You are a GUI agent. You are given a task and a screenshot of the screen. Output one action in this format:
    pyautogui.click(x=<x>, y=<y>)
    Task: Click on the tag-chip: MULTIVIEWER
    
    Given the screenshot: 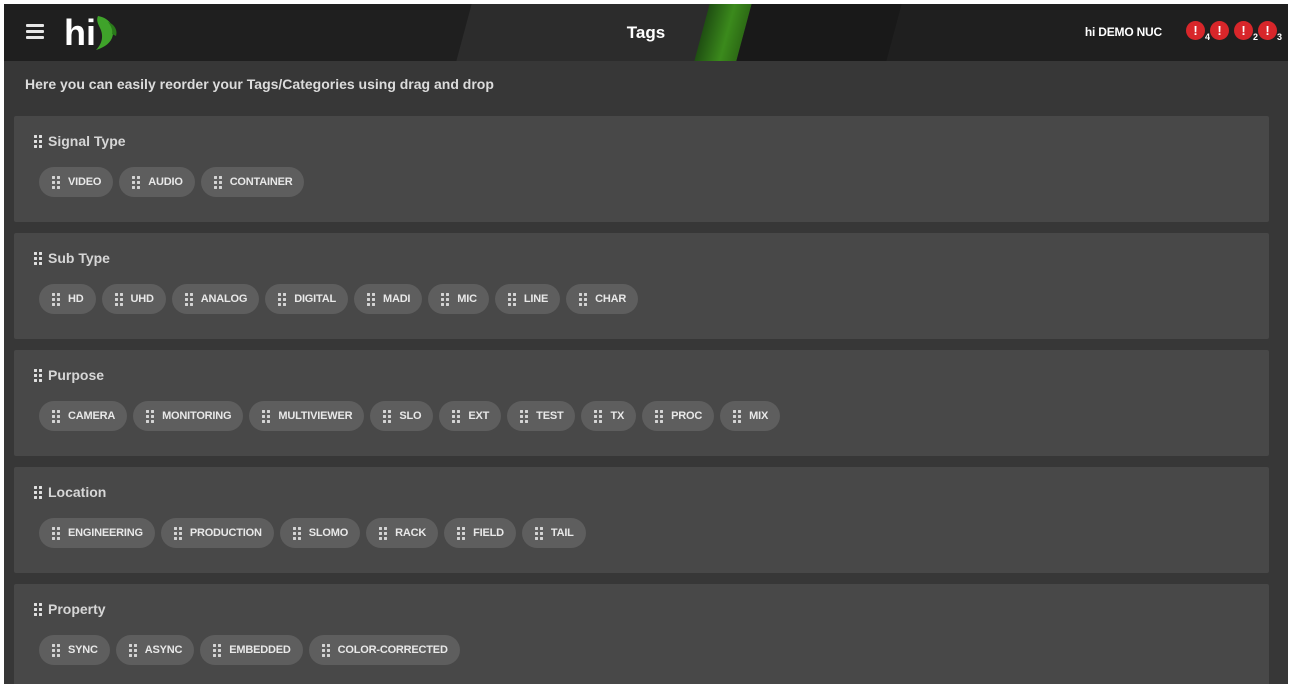 What is the action you would take?
    pyautogui.click(x=307, y=416)
    